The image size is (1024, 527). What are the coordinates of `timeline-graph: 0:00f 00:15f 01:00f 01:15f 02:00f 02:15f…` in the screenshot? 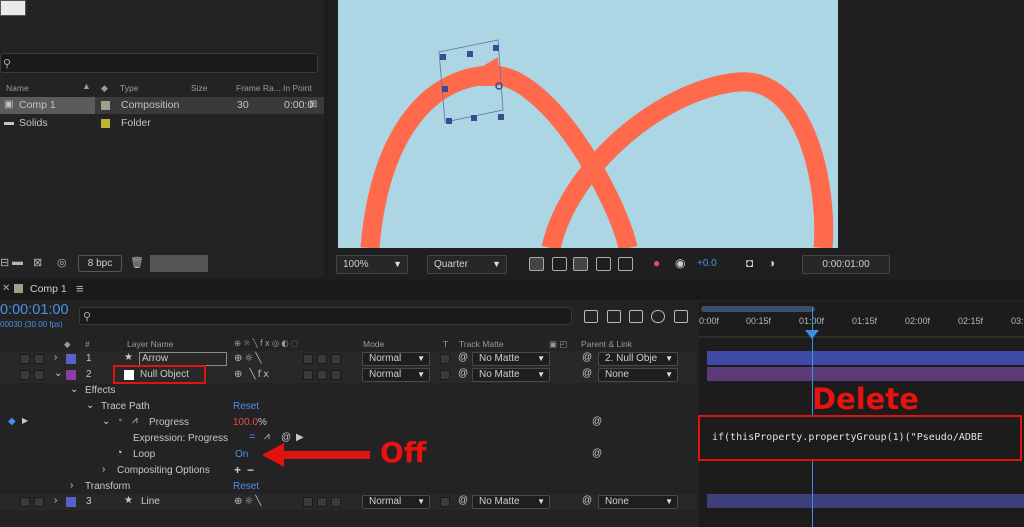 It's located at (861, 414).